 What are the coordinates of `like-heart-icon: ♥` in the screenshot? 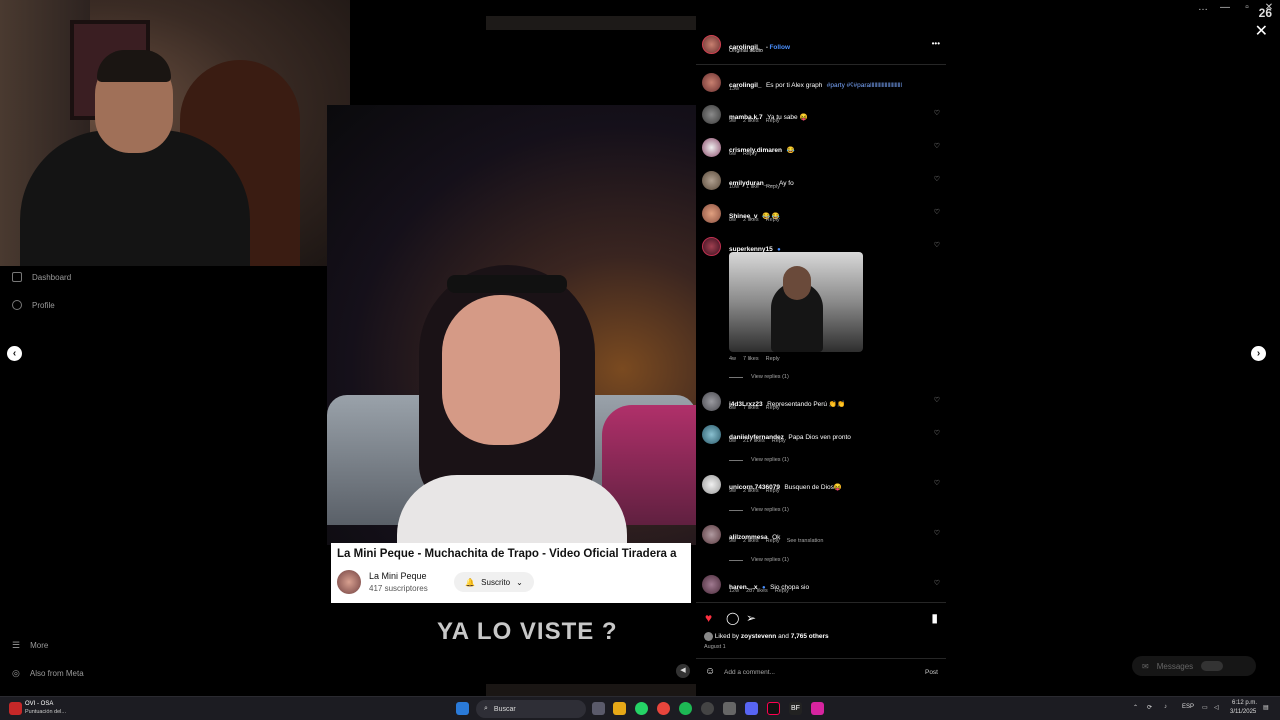 It's located at (708, 618).